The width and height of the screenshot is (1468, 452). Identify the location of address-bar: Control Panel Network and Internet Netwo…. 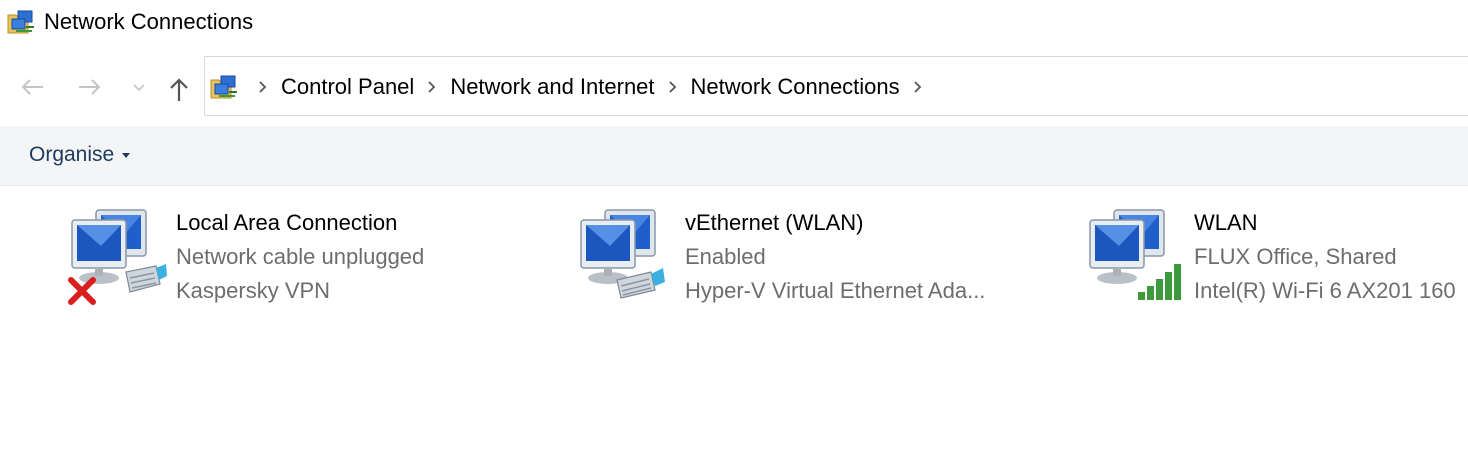
(836, 86).